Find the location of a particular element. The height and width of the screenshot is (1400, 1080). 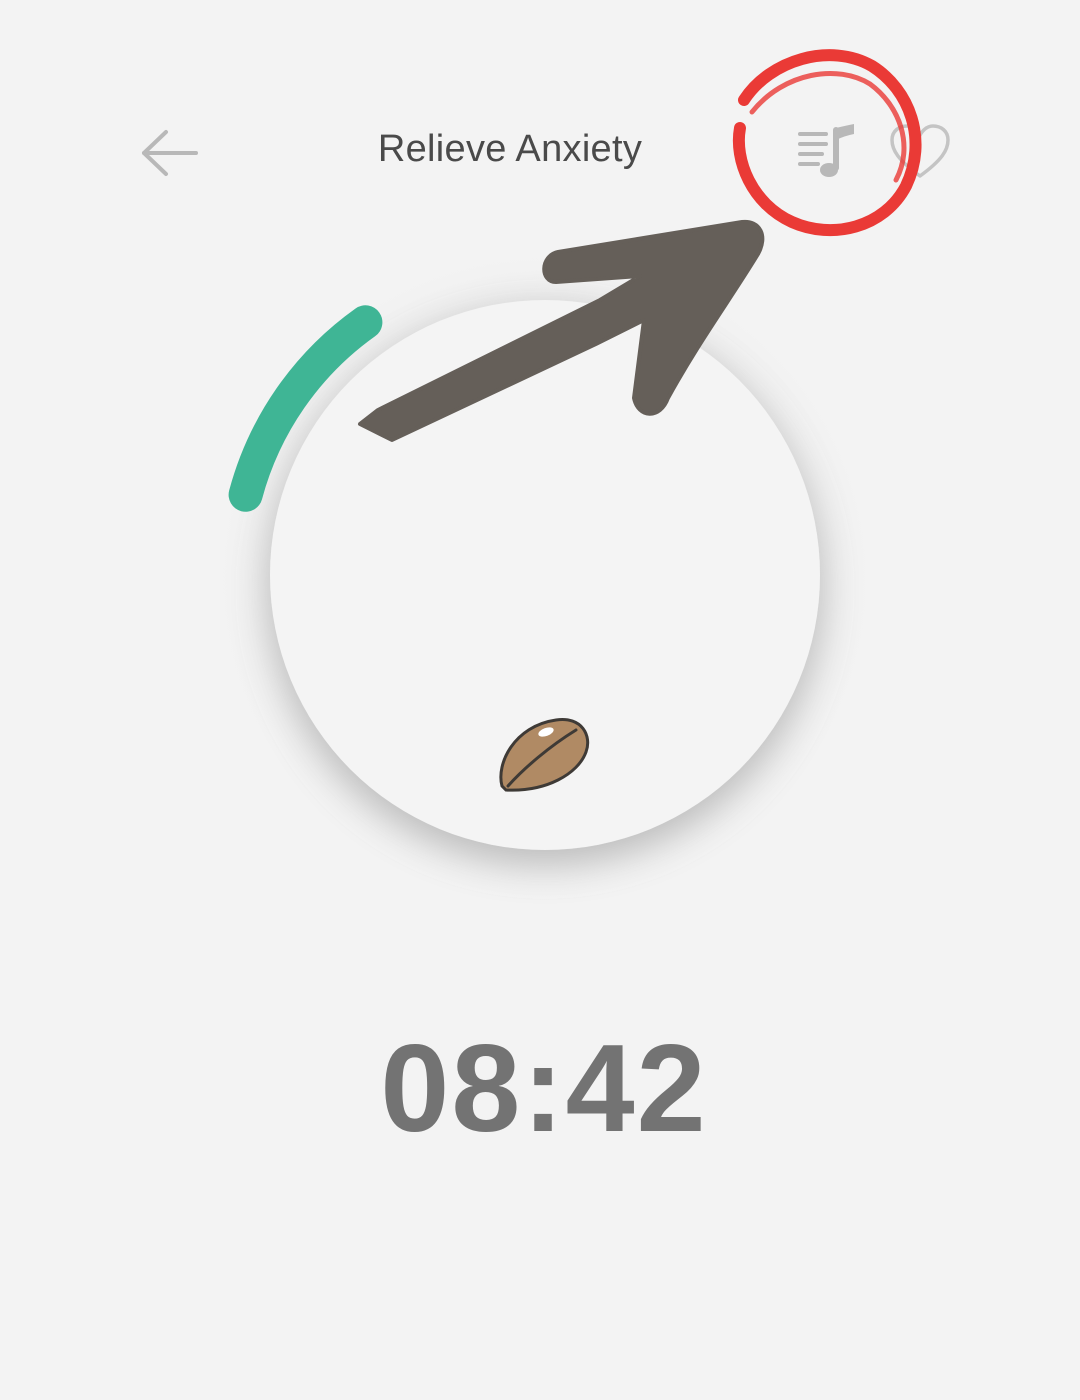

timer-readout: 08:42 is located at coordinates (544, 1089).